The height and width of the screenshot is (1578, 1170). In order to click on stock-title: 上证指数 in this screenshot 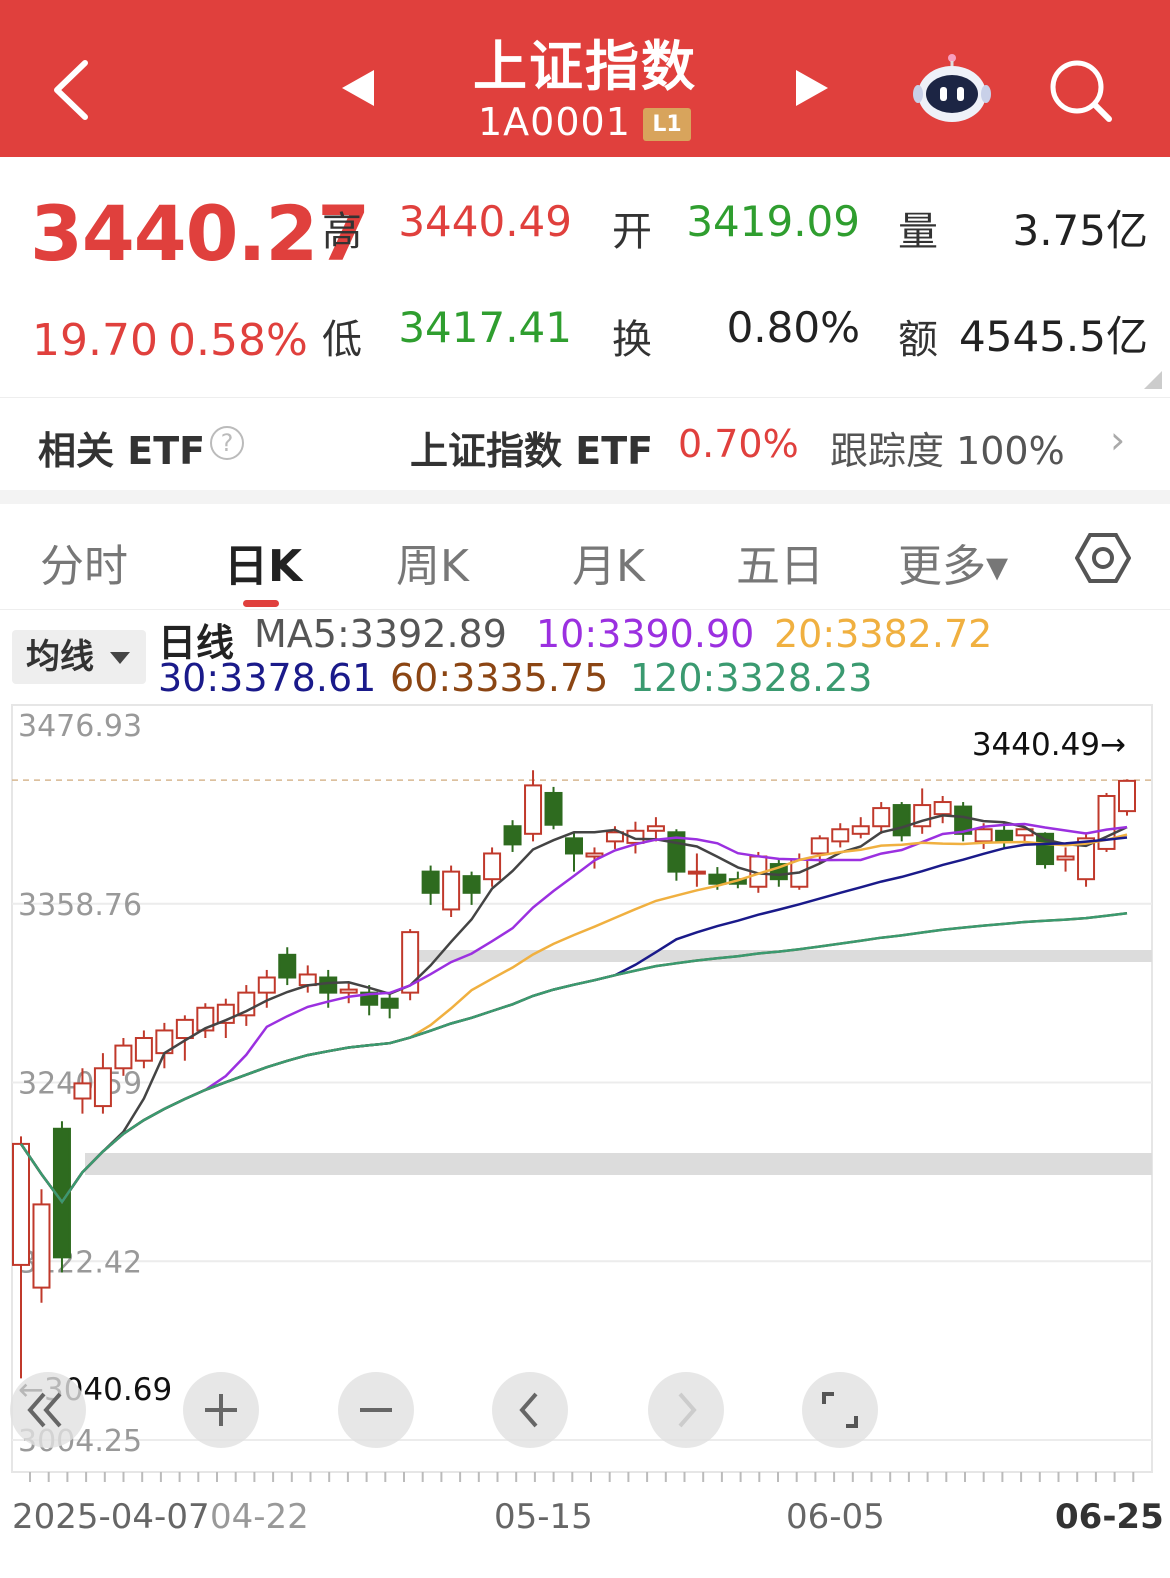, I will do `click(585, 66)`.